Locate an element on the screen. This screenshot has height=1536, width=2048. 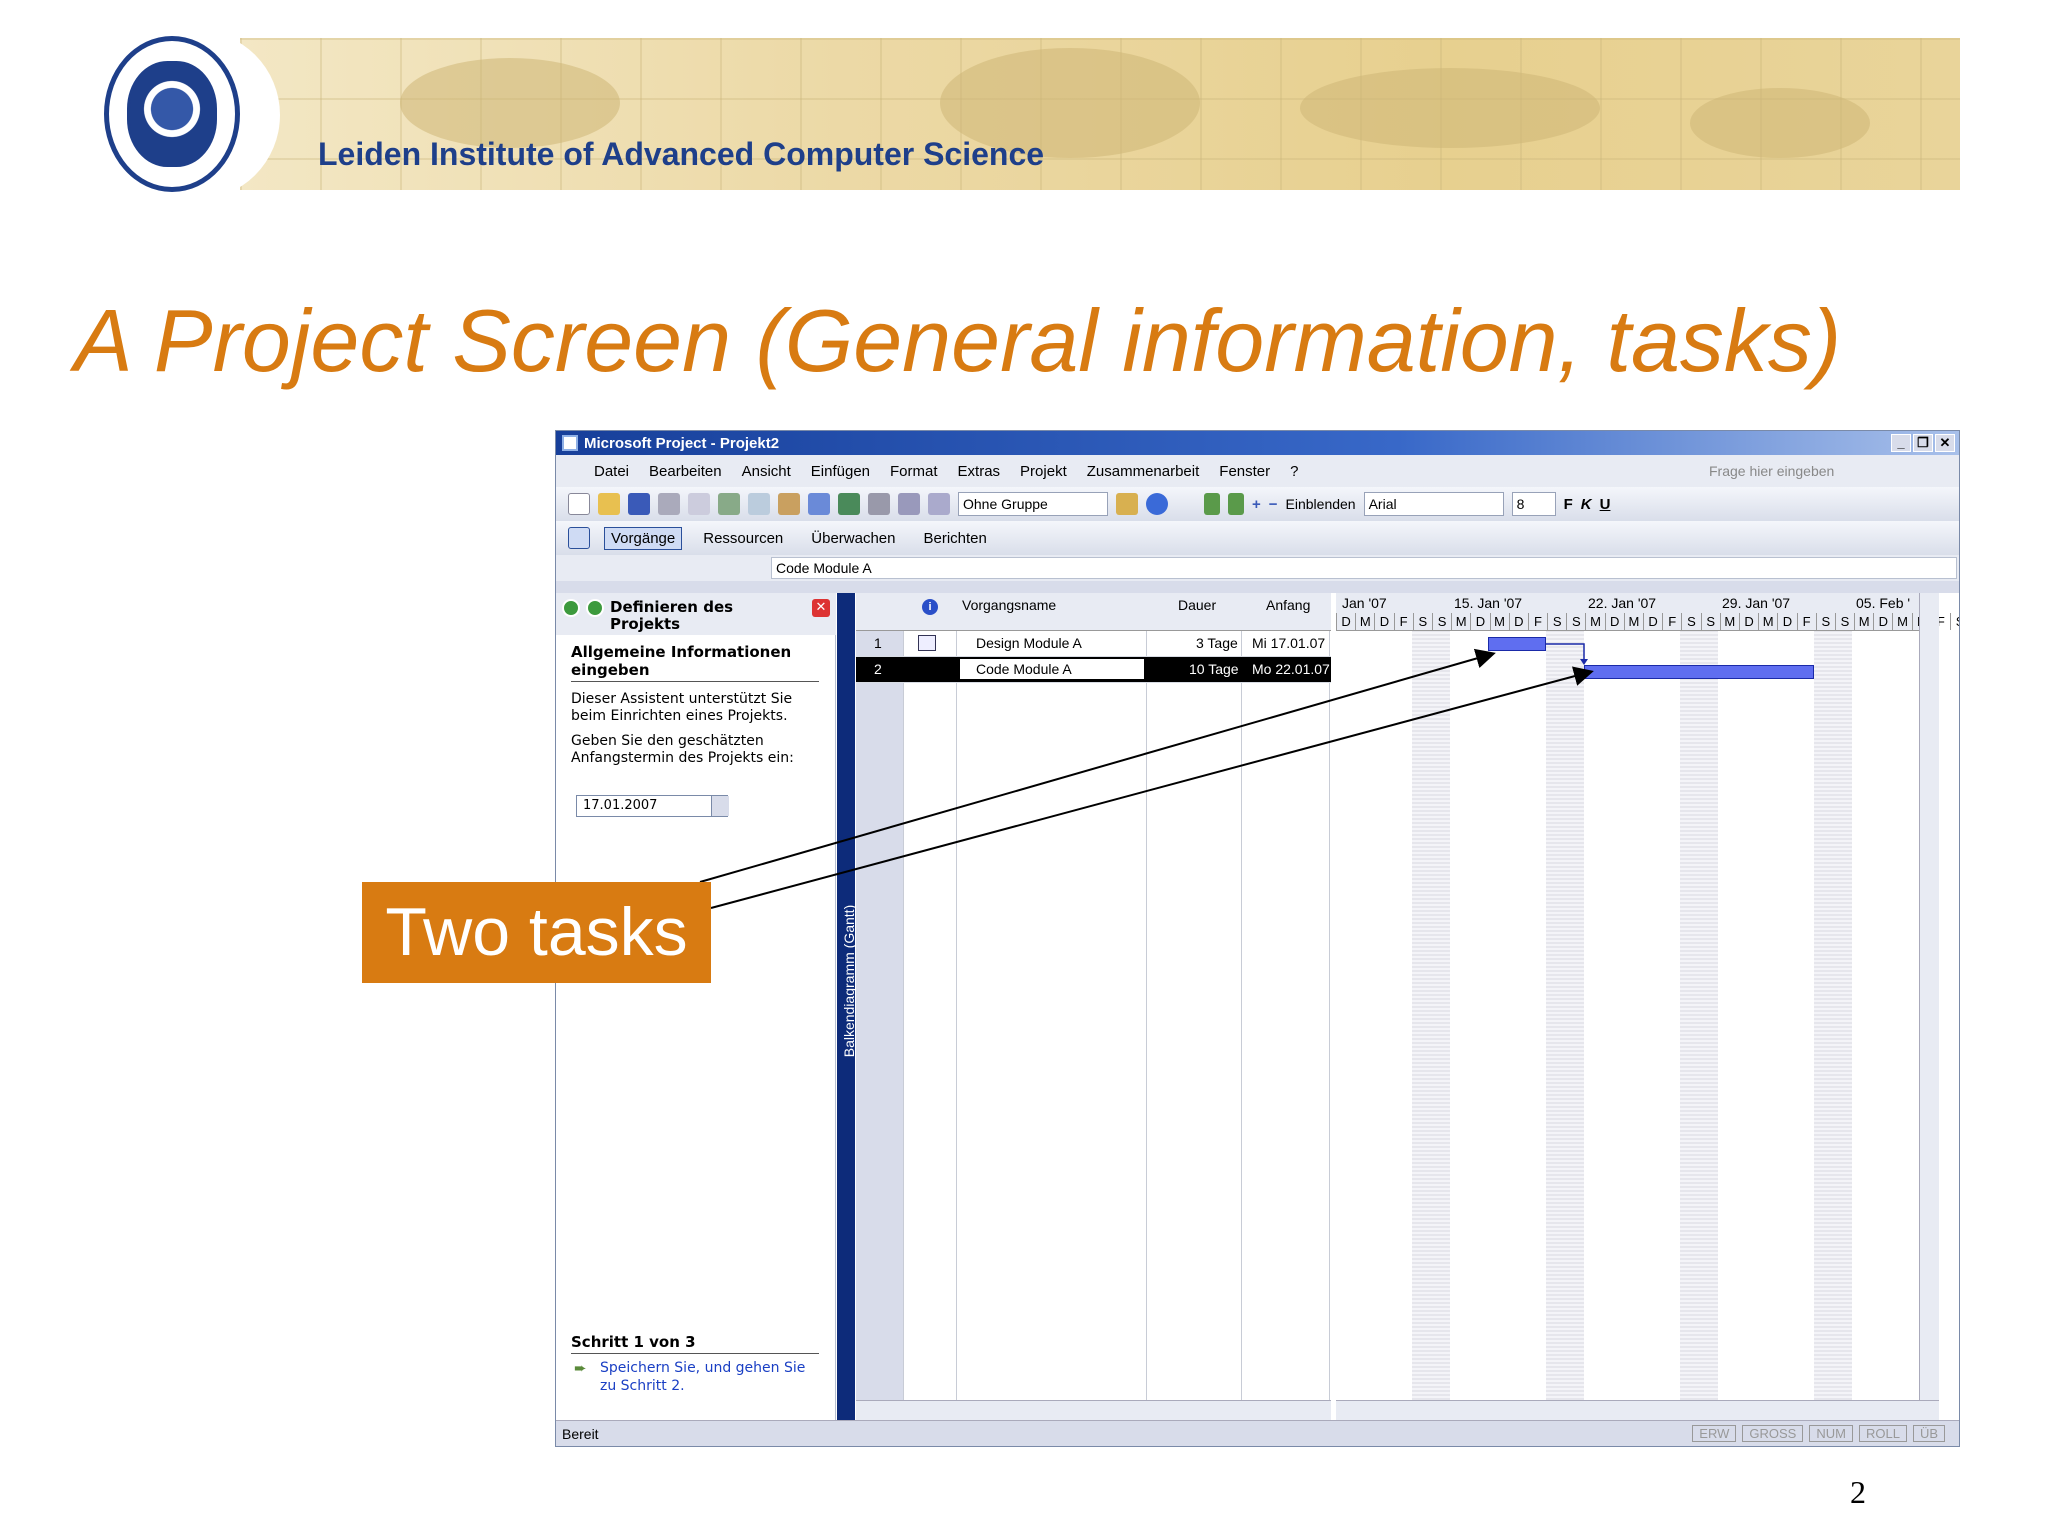
italic-button: K is located at coordinates (1586, 504).